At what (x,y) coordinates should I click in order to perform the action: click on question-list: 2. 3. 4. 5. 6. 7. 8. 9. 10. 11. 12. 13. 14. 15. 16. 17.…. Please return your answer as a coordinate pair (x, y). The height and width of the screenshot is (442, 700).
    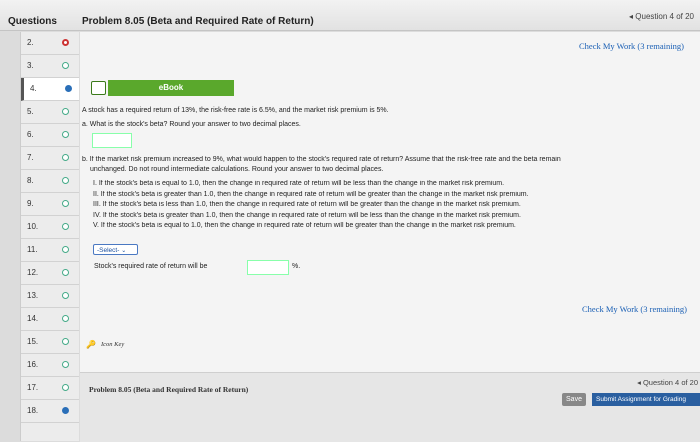
    Looking at the image, I should click on (49, 236).